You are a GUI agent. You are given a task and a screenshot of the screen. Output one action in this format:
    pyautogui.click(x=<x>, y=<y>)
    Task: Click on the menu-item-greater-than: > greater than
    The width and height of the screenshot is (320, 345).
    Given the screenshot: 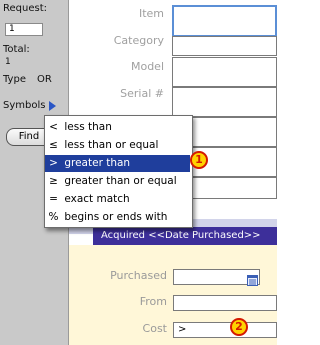 What is the action you would take?
    pyautogui.click(x=117, y=163)
    